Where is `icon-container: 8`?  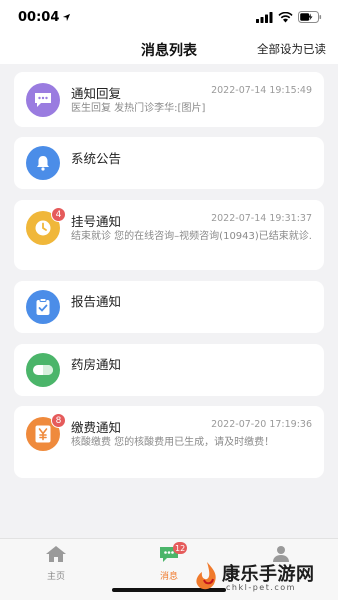 icon-container: 8 is located at coordinates (46, 432).